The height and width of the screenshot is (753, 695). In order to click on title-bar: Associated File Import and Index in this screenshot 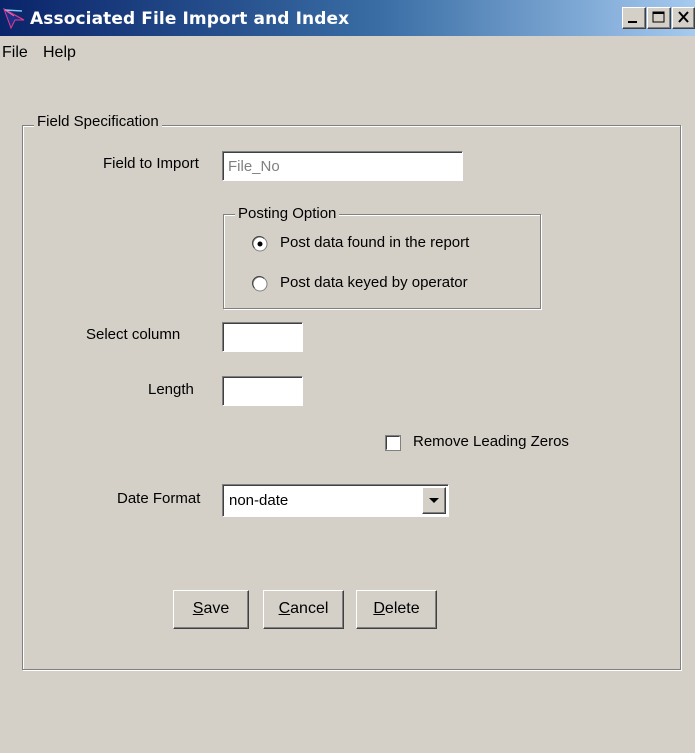, I will do `click(347, 18)`.